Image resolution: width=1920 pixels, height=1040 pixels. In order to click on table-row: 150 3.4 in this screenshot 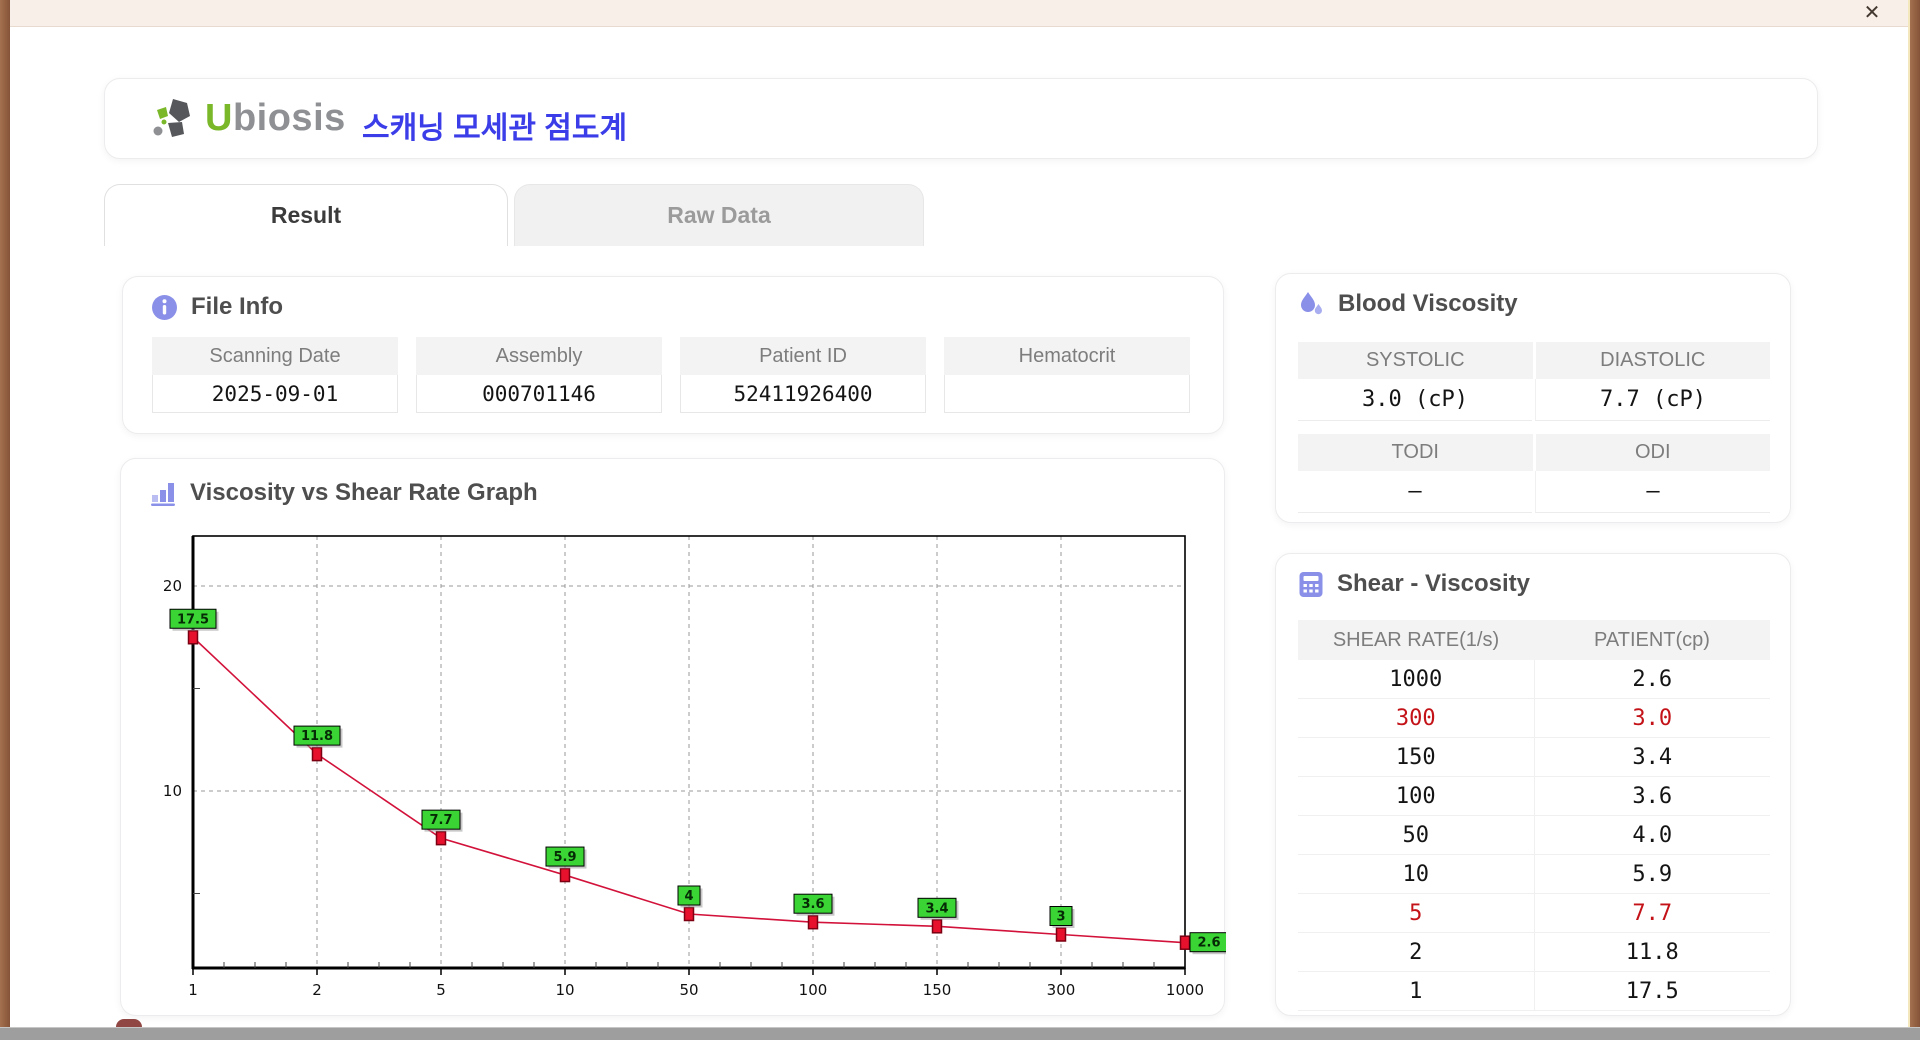, I will do `click(1534, 757)`.